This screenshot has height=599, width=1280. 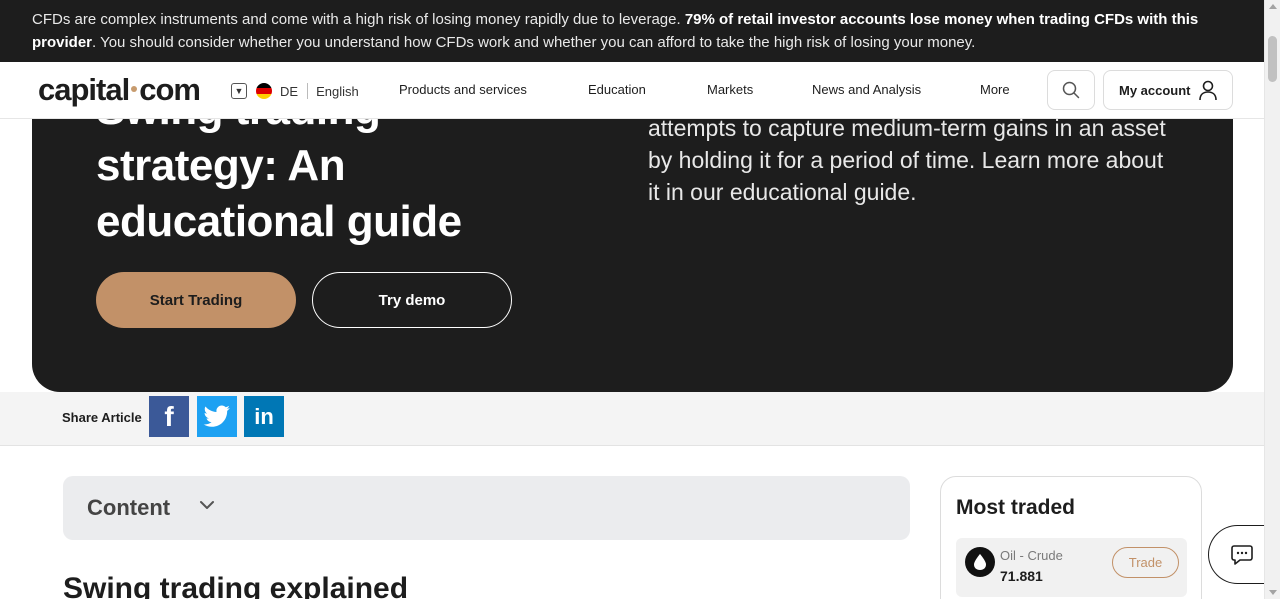 What do you see at coordinates (102, 417) in the screenshot?
I see `share-article-label: Share Article` at bounding box center [102, 417].